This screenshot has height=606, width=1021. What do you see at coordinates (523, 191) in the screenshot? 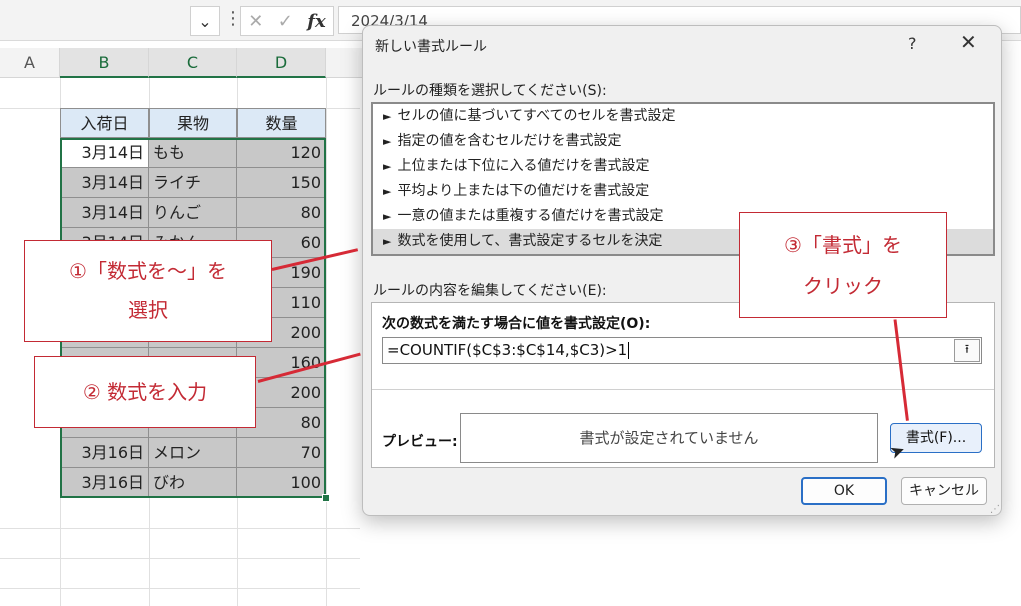
I see `rule-type-label-text: 平均より上または下の値だけを書式設定` at bounding box center [523, 191].